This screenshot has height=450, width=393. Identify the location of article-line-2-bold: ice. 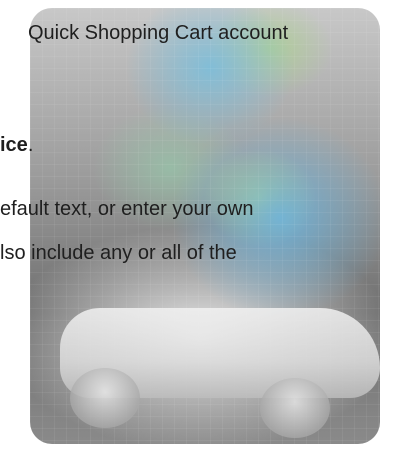
(14, 145).